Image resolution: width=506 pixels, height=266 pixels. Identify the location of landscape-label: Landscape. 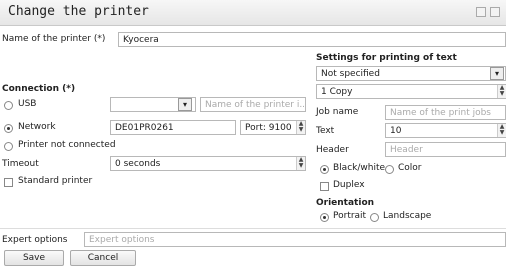
(407, 216).